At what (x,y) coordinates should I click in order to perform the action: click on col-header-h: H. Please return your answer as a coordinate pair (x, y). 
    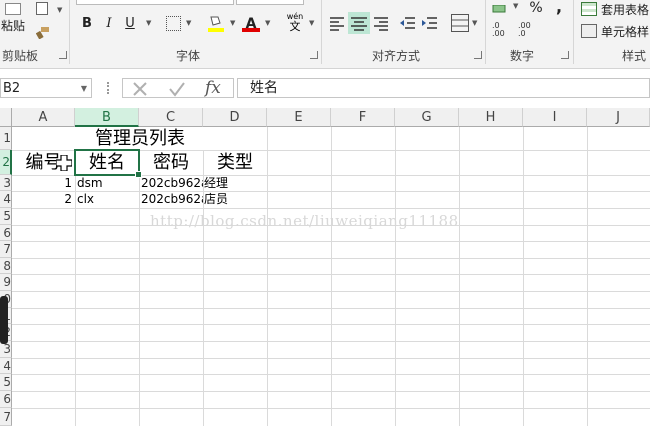
    Looking at the image, I should click on (491, 117).